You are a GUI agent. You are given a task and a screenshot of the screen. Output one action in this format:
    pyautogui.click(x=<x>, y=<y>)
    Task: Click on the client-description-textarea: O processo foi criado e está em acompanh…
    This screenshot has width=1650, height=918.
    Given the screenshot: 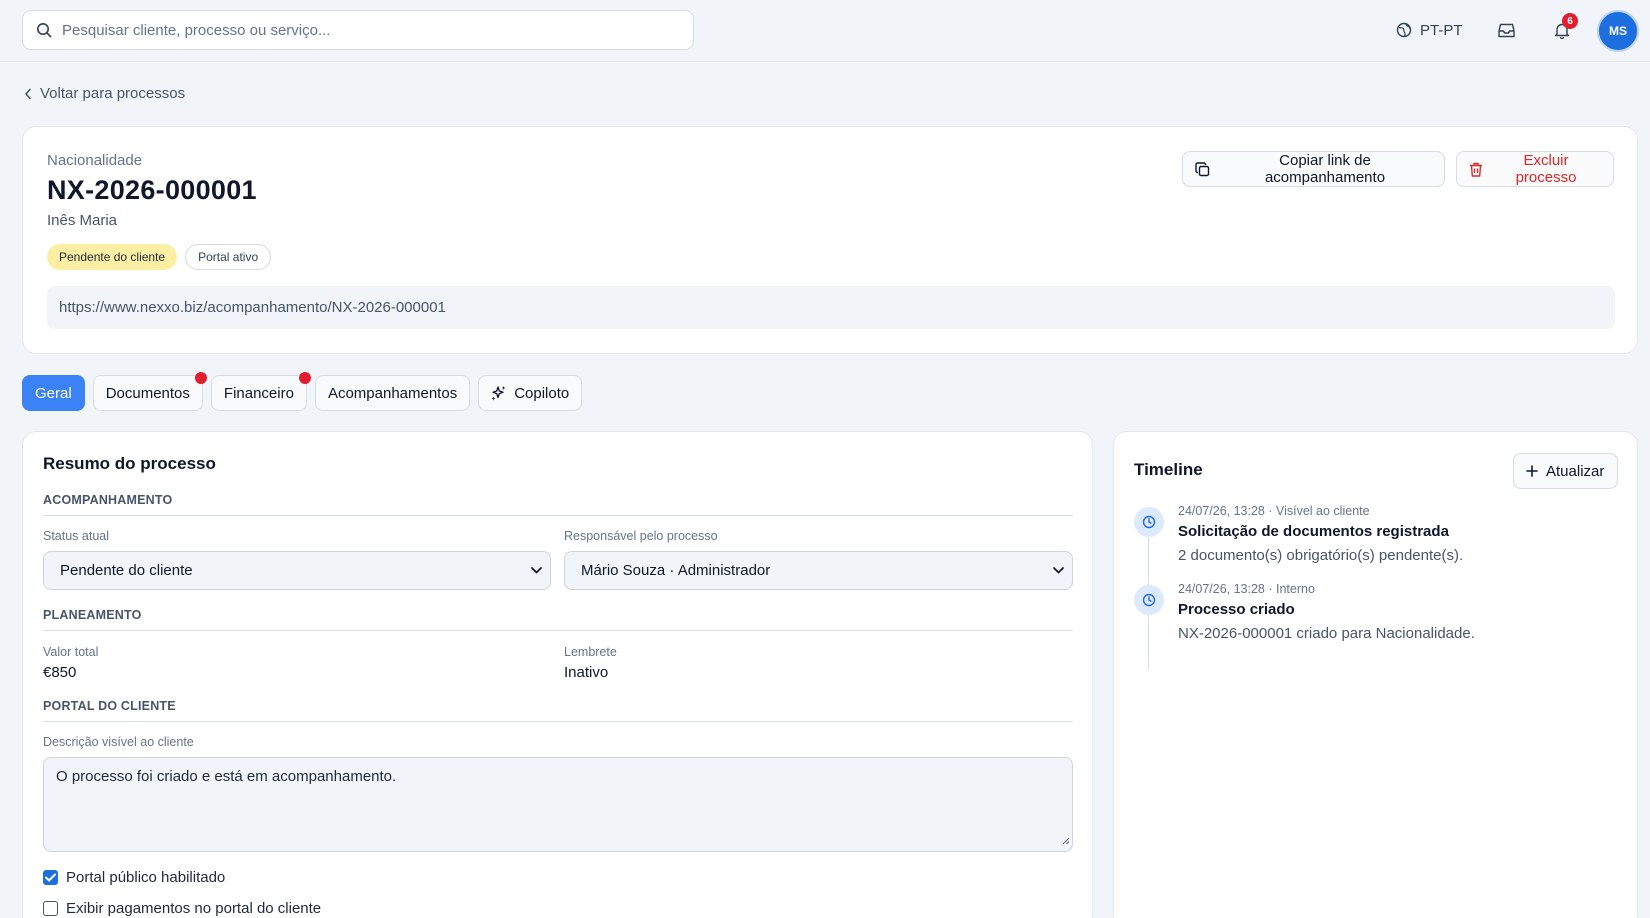 What is the action you would take?
    pyautogui.click(x=558, y=804)
    